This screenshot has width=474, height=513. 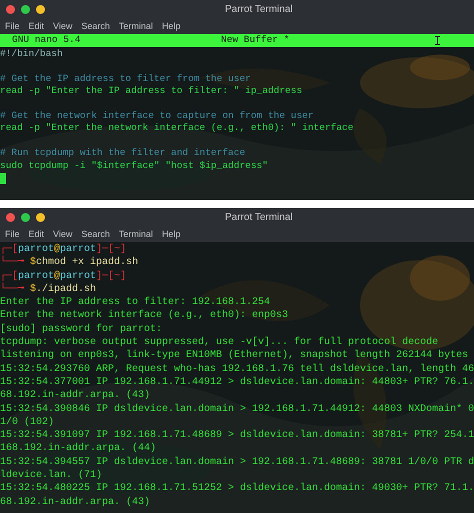 What do you see at coordinates (144, 316) in the screenshot?
I see `output-line: Enter the network interface (e.g., eth0): enp0s3` at bounding box center [144, 316].